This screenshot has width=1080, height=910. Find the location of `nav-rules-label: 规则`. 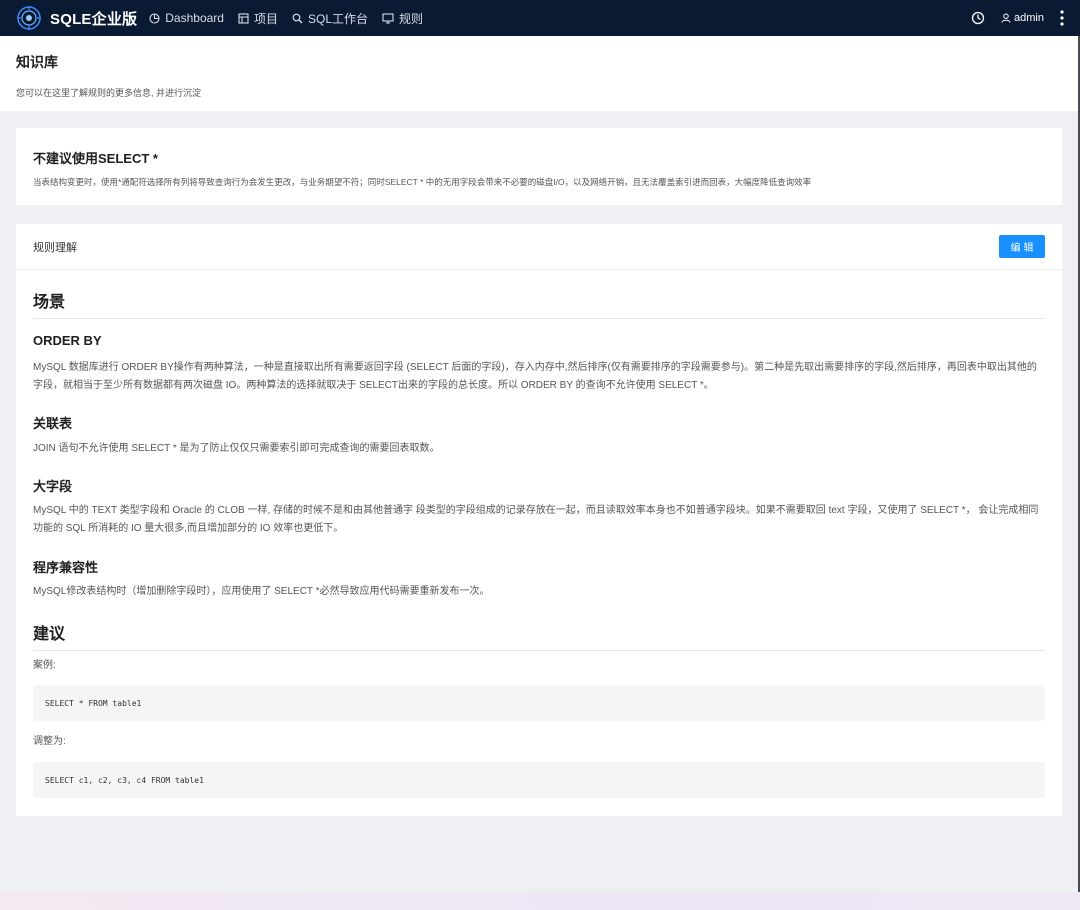

nav-rules-label: 规则 is located at coordinates (411, 18).